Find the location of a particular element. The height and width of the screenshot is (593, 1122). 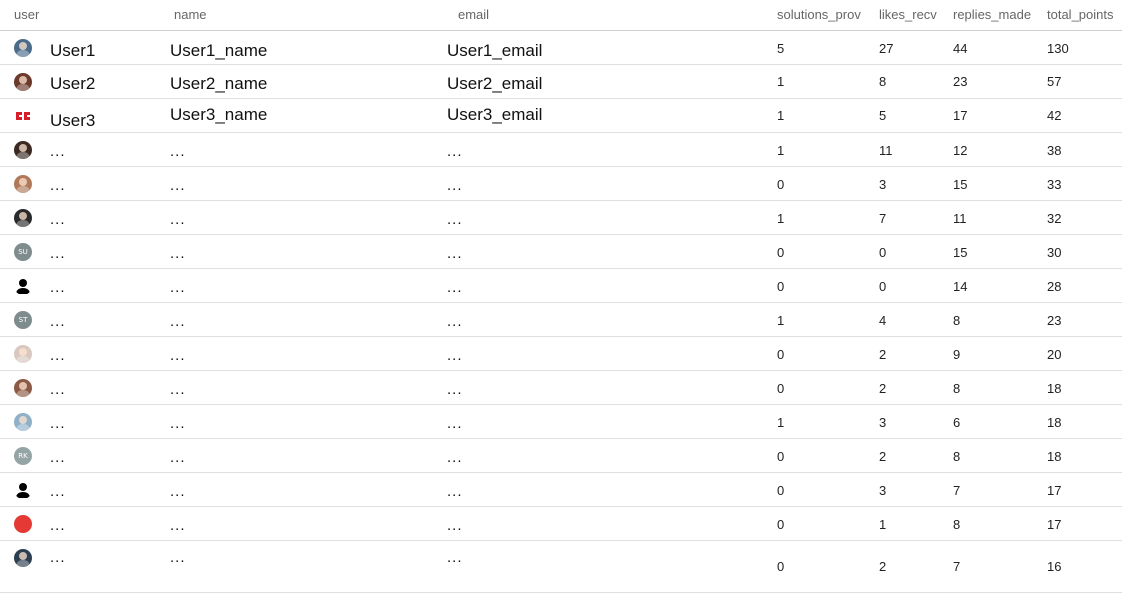

total-cell: 20 is located at coordinates (1054, 354).